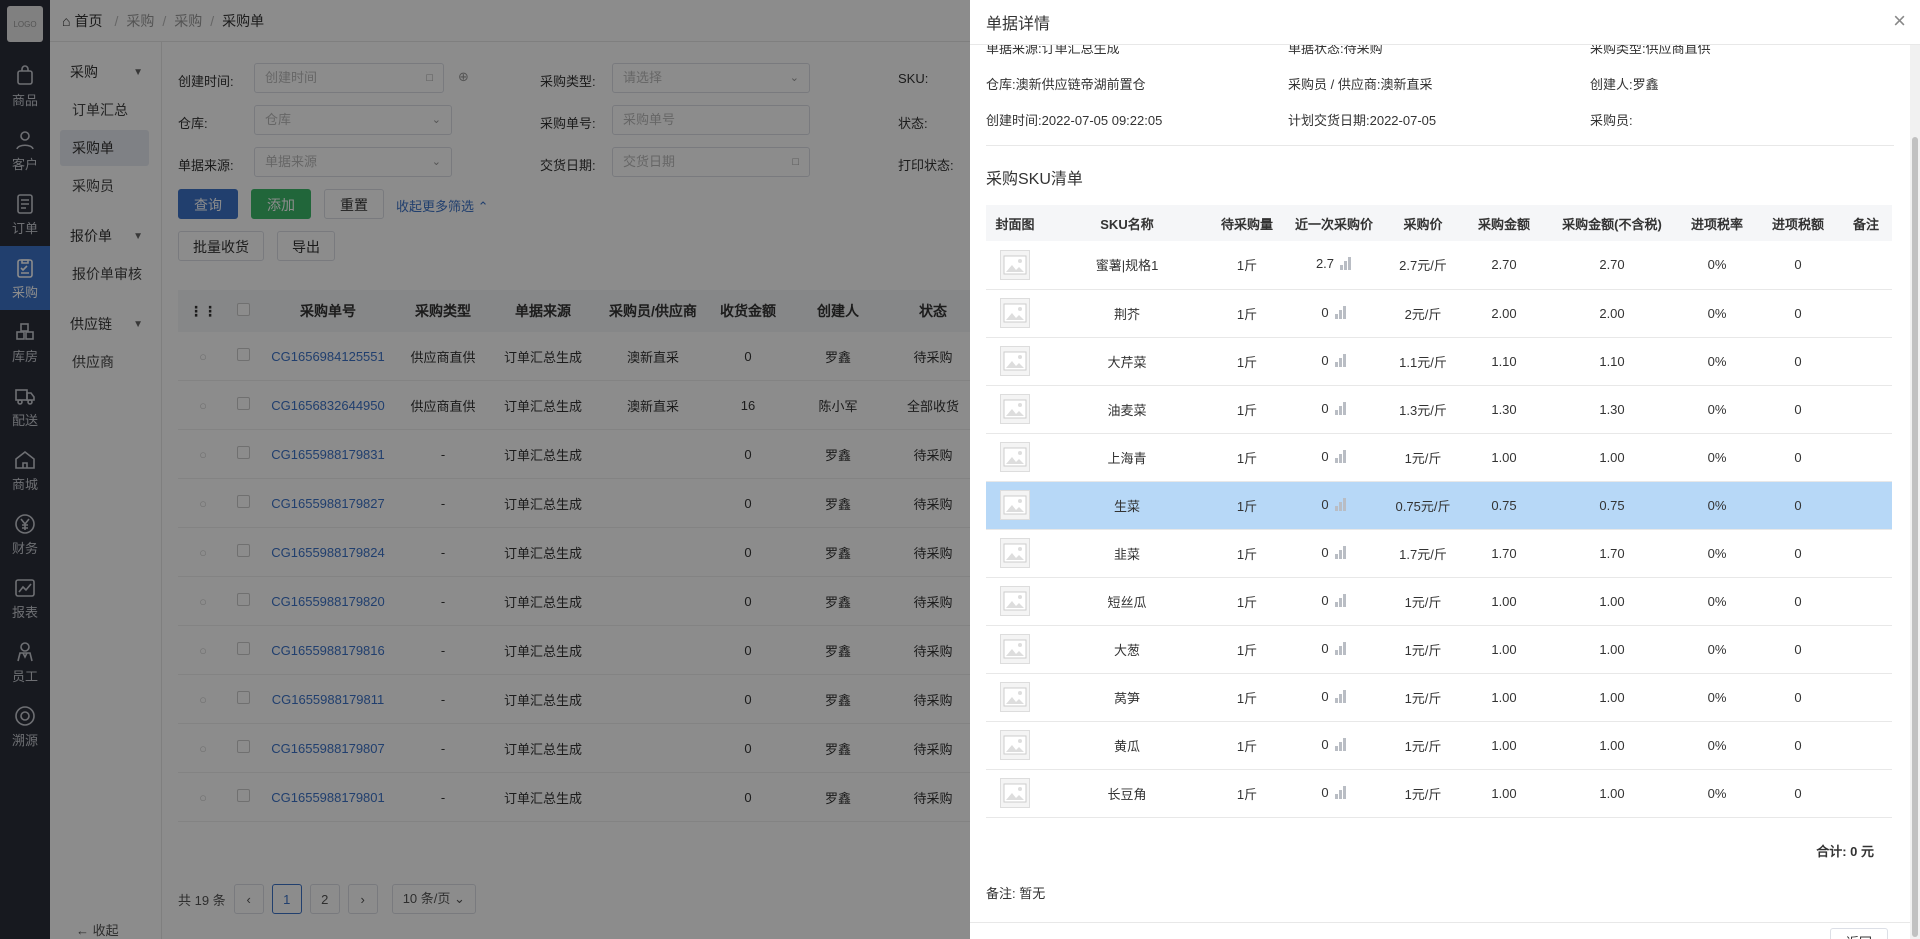  I want to click on sku-name: 上海青, so click(1127, 457).